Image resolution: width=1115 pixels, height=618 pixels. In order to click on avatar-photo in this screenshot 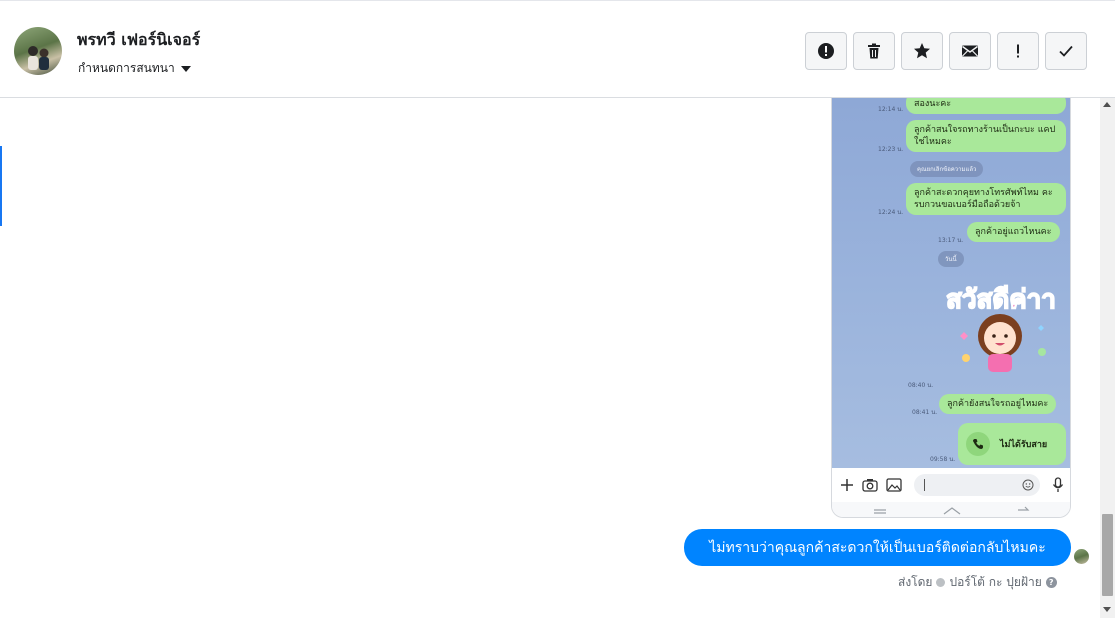, I will do `click(38, 58)`.